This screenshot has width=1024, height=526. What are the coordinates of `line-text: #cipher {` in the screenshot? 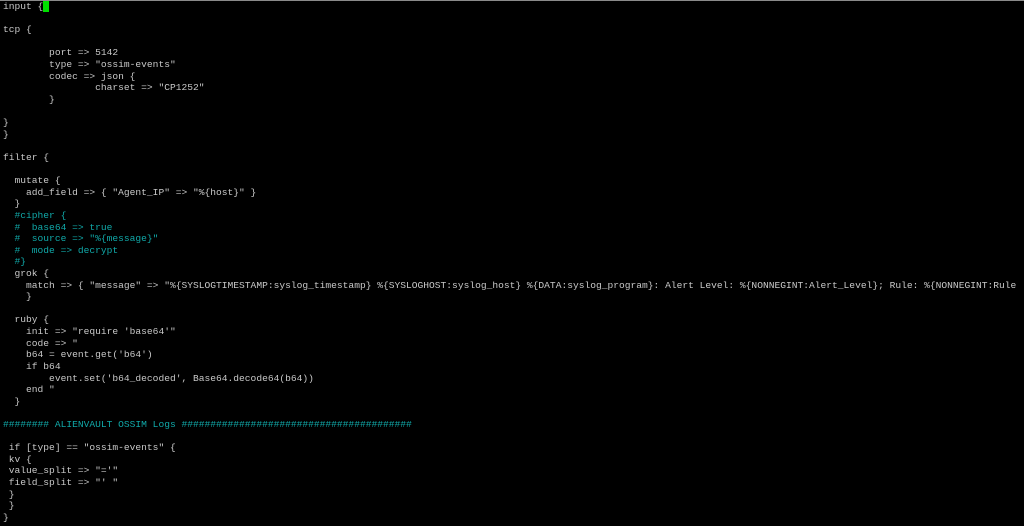 It's located at (35, 215).